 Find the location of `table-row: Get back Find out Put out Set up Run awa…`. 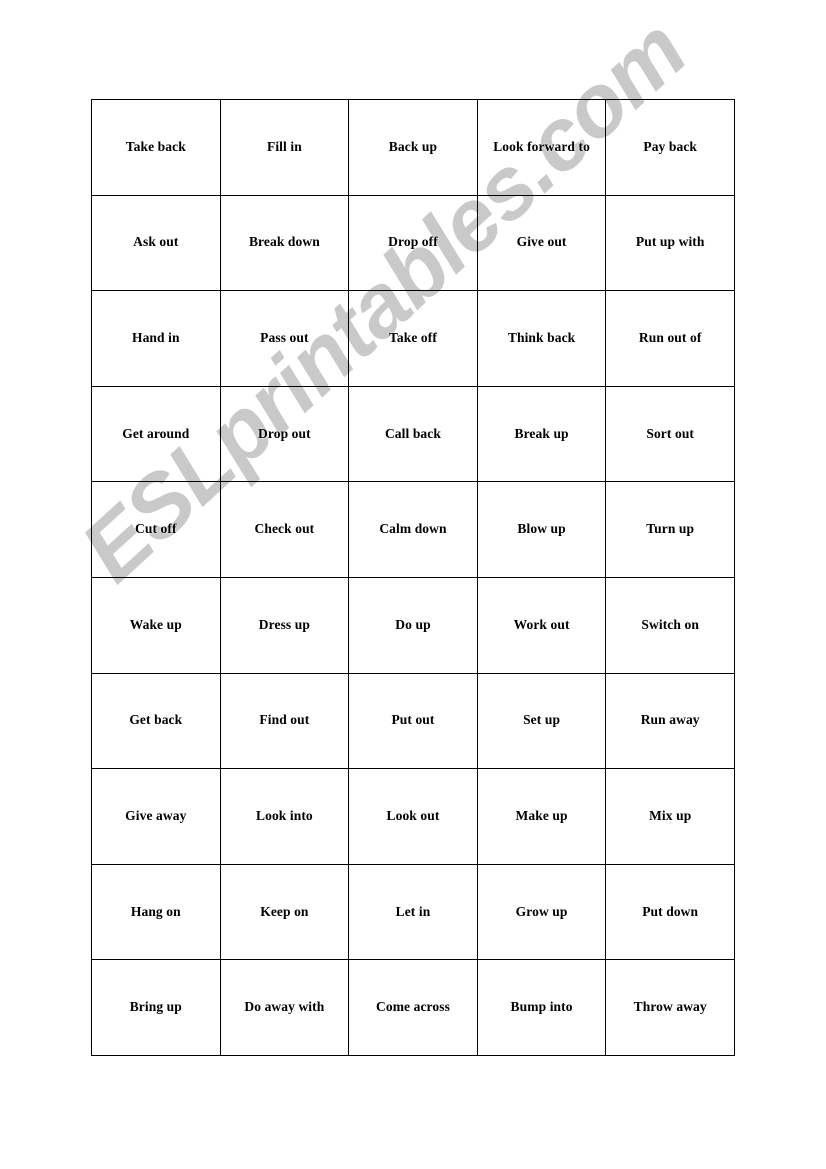

table-row: Get back Find out Put out Set up Run awa… is located at coordinates (413, 721).